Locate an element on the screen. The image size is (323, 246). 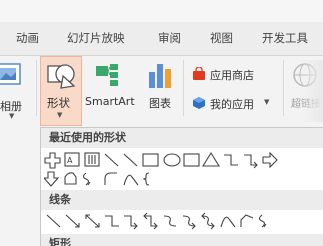
shapes-dropdown-arrow: ▼ is located at coordinates (60, 115).